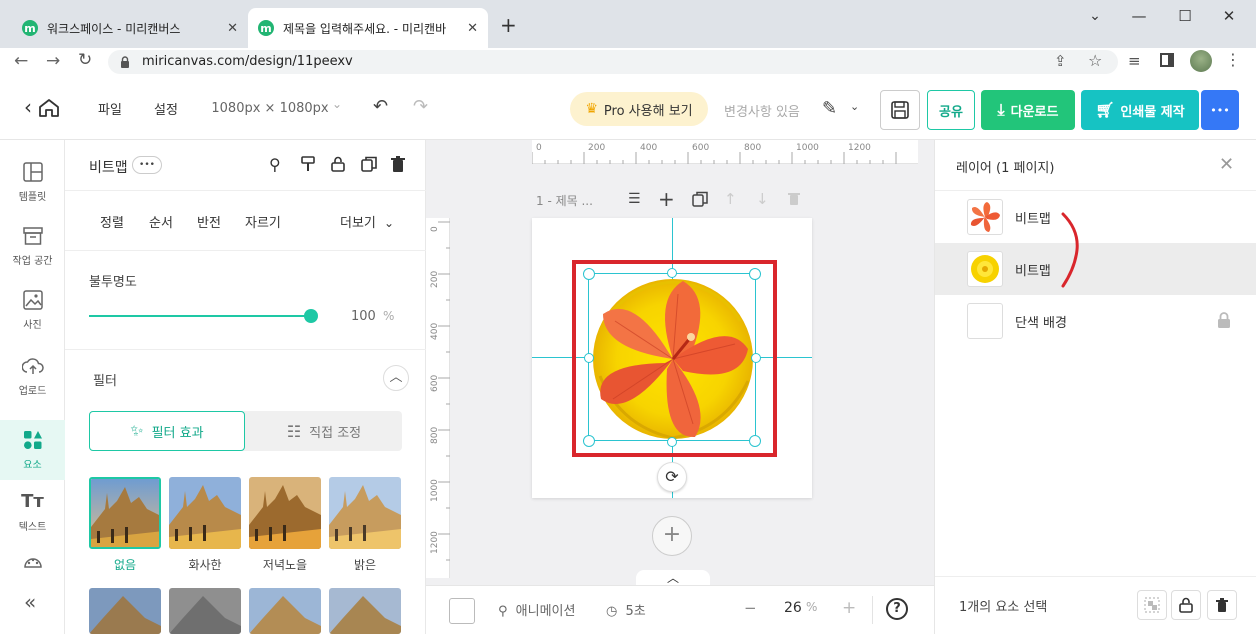  What do you see at coordinates (672, 477) in the screenshot?
I see `rotate-handle-icon: ⟳` at bounding box center [672, 477].